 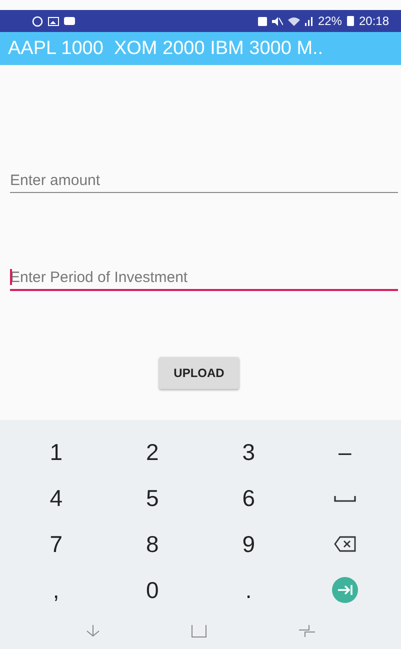 What do you see at coordinates (56, 498) in the screenshot?
I see `keyboard-key: 4` at bounding box center [56, 498].